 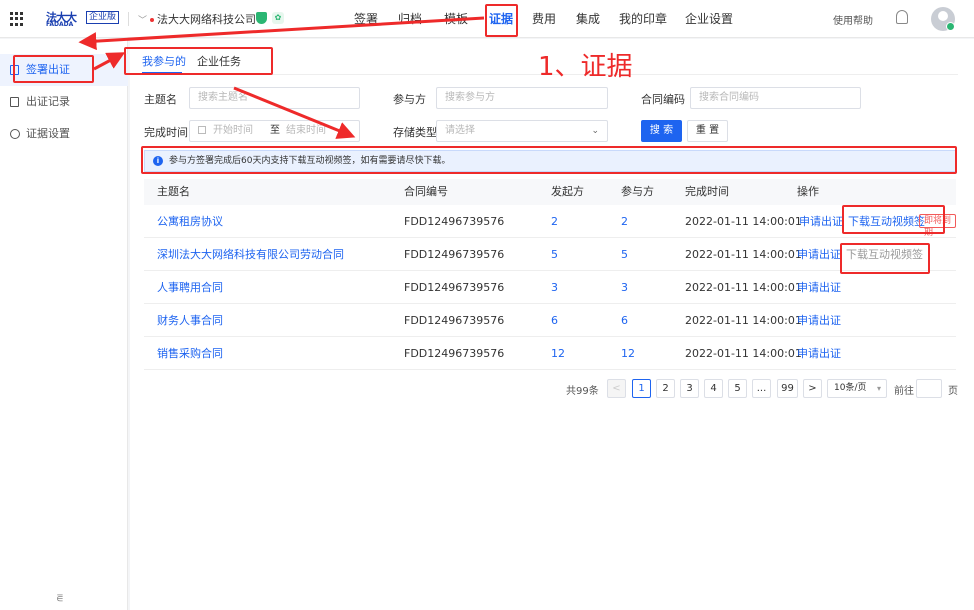 What do you see at coordinates (904, 391) in the screenshot?
I see `goto-label: 前往` at bounding box center [904, 391].